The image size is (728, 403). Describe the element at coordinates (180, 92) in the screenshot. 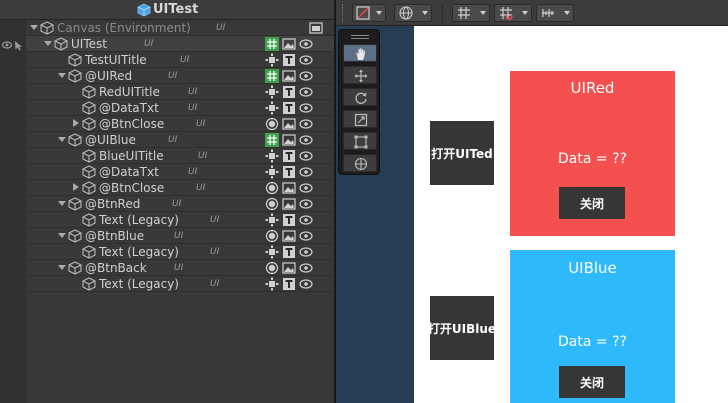

I see `hierarchy-row: RedUITitle UI` at that location.